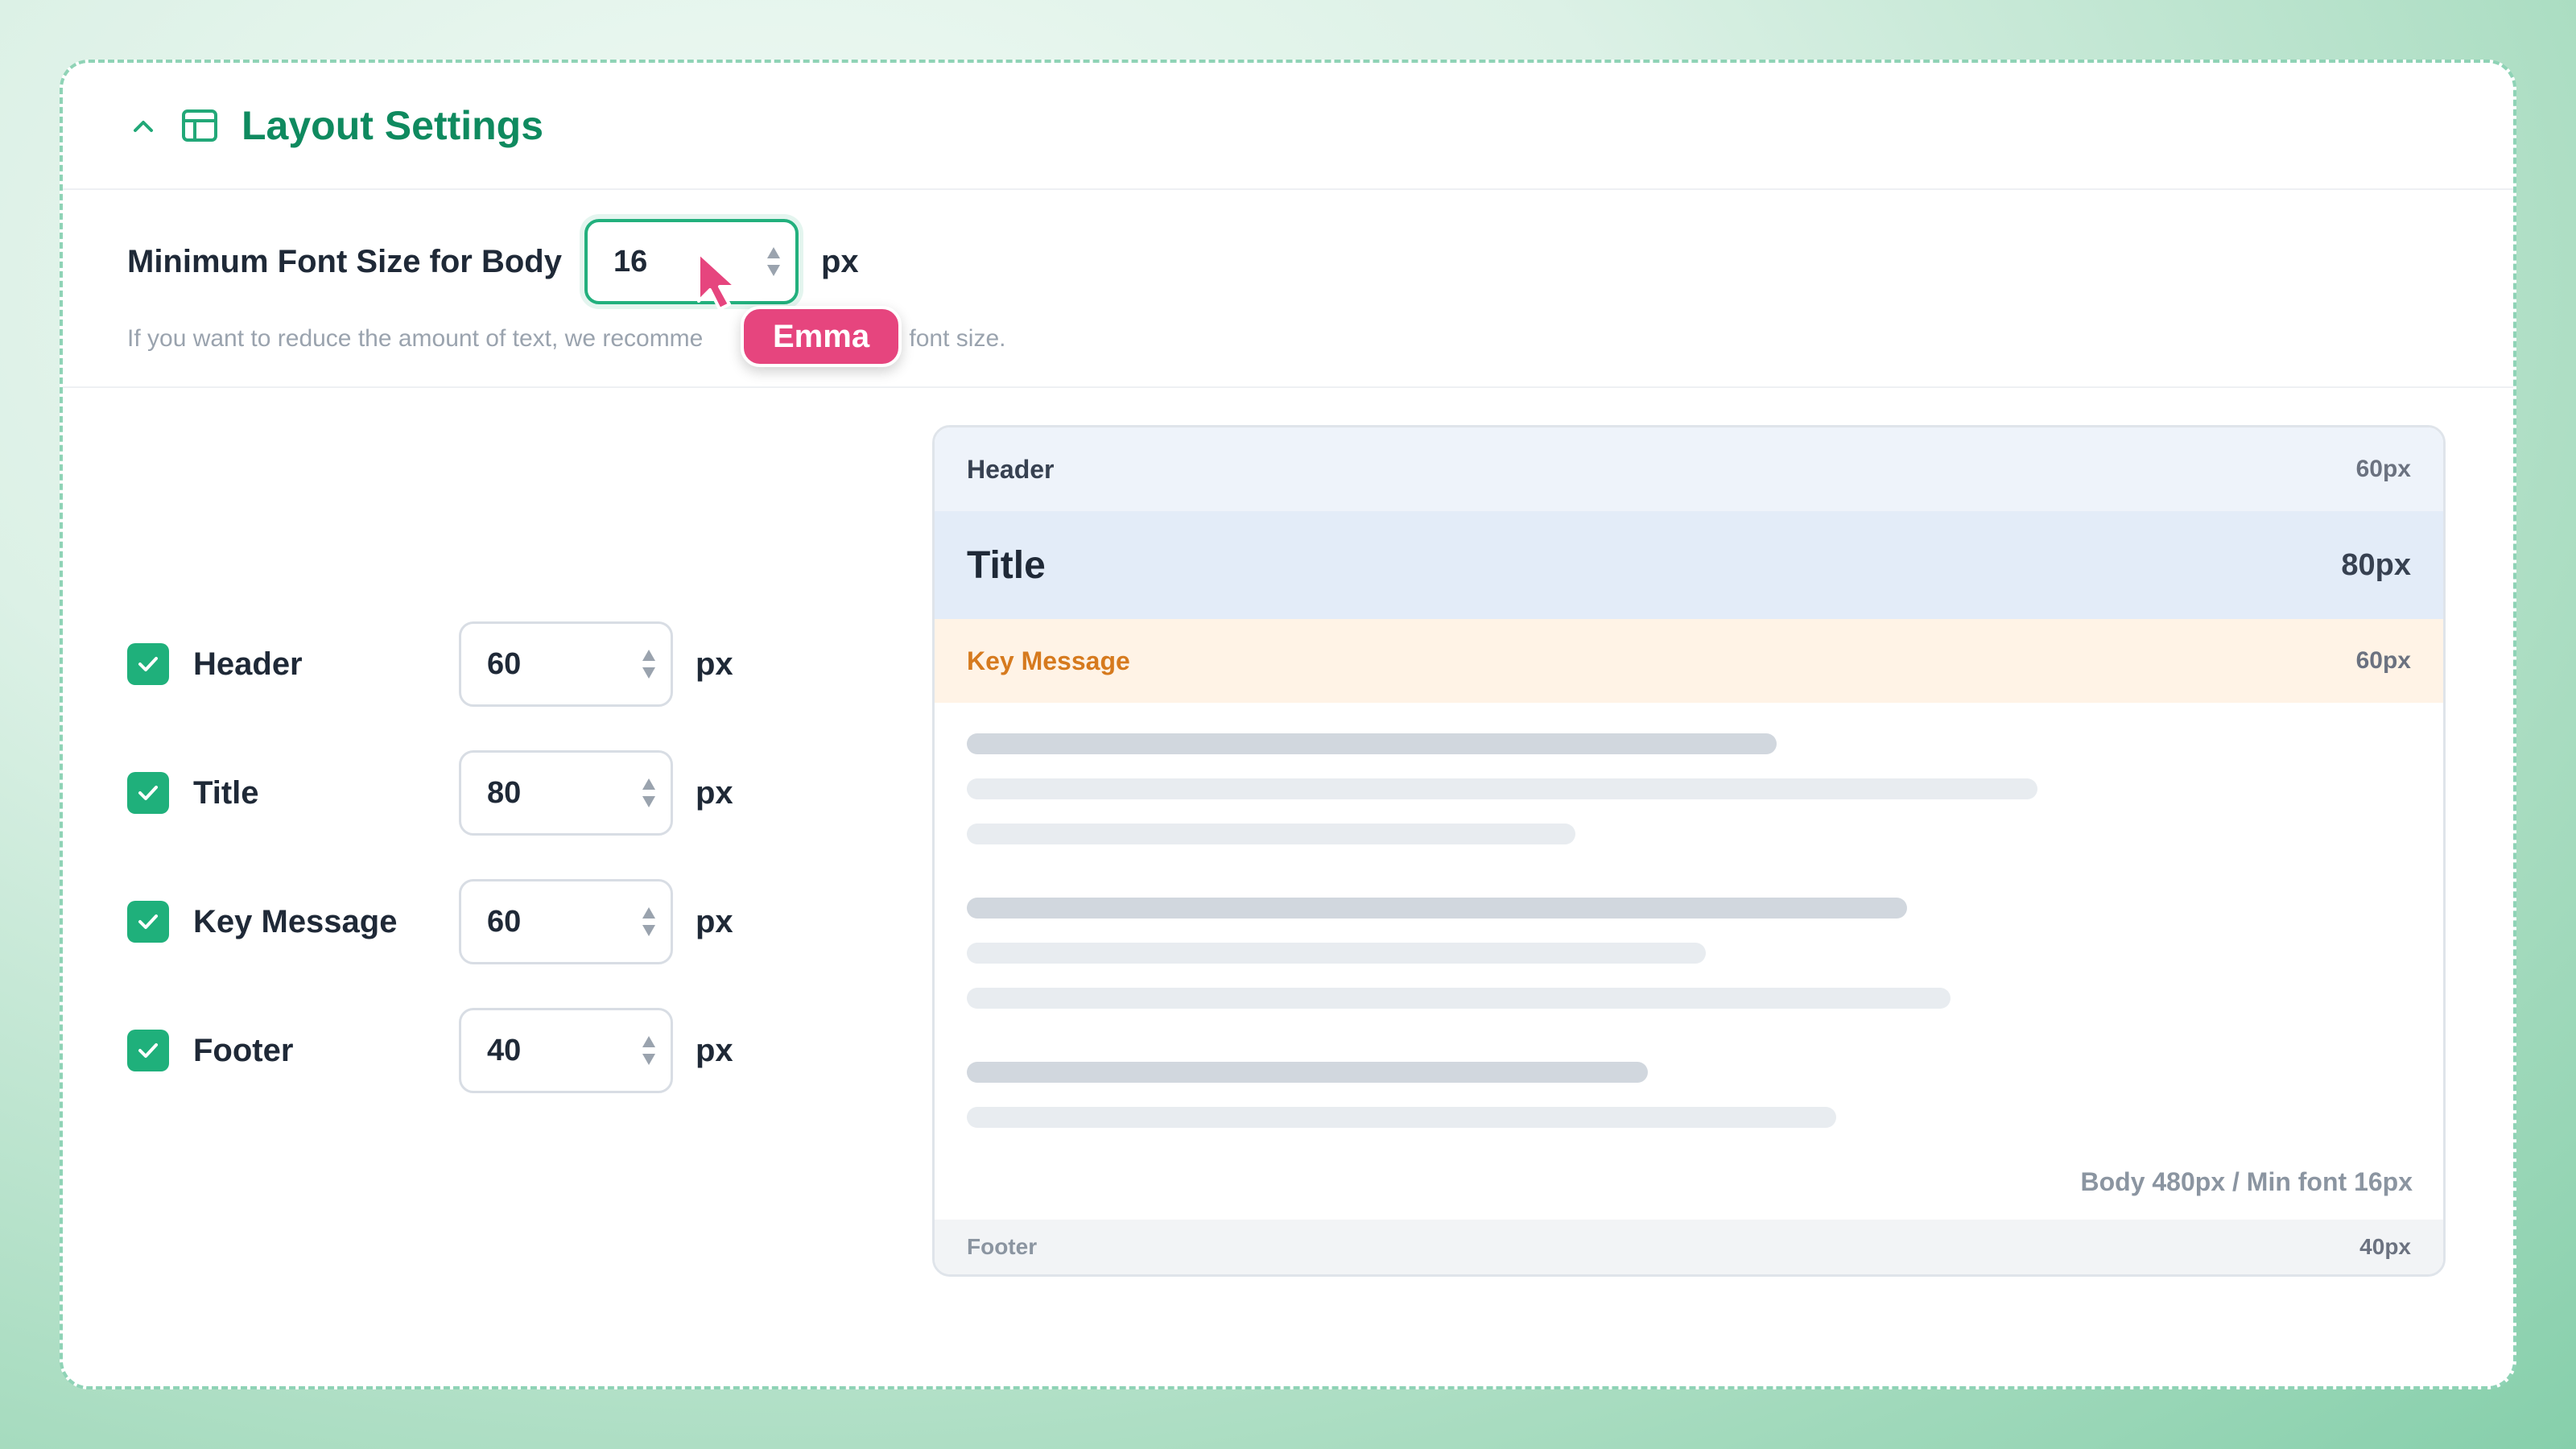 This screenshot has height=1449, width=2576. I want to click on min-font-label: Minimum Font Size for Body, so click(344, 261).